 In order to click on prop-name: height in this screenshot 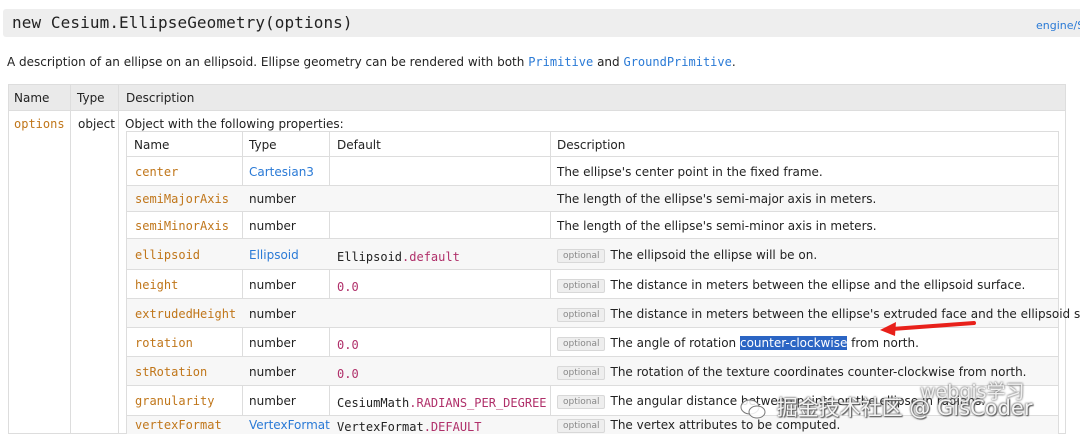, I will do `click(157, 285)`.